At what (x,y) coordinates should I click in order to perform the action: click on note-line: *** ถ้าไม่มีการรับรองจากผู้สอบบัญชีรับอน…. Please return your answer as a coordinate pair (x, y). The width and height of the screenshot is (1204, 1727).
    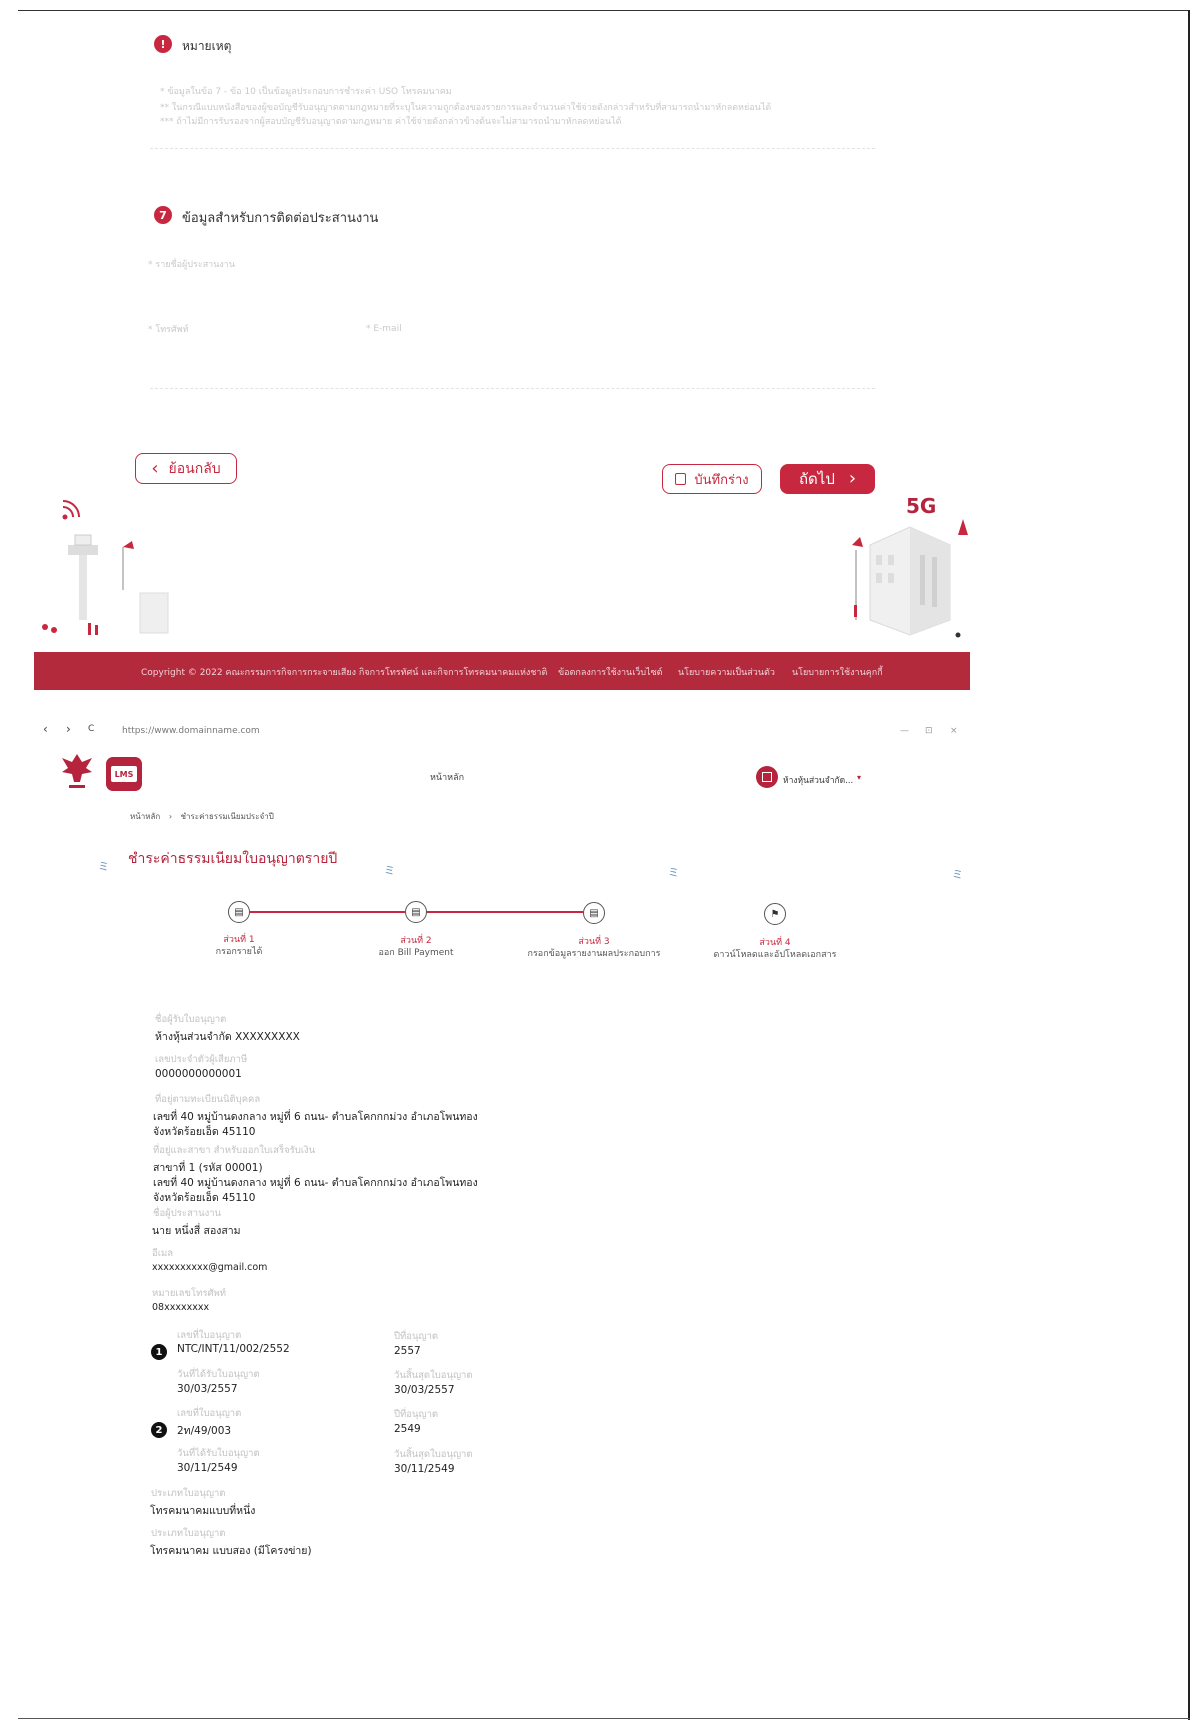
    Looking at the image, I should click on (391, 122).